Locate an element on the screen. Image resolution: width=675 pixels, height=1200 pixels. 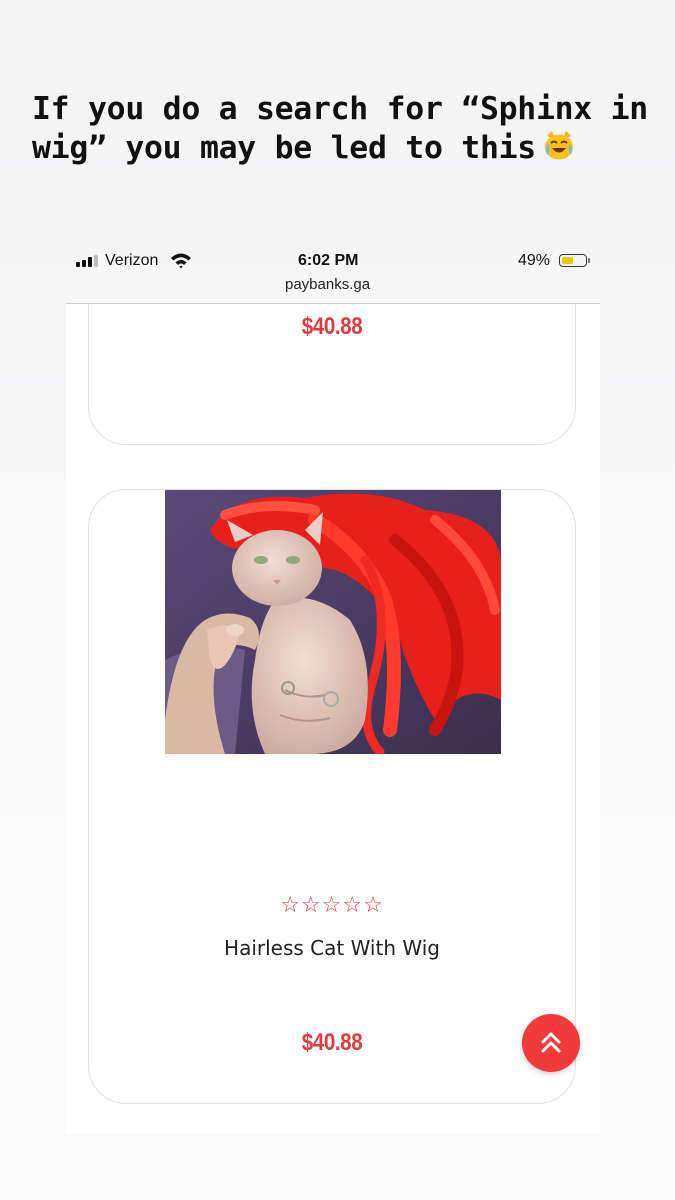
carrier-name: Verizon is located at coordinates (132, 260).